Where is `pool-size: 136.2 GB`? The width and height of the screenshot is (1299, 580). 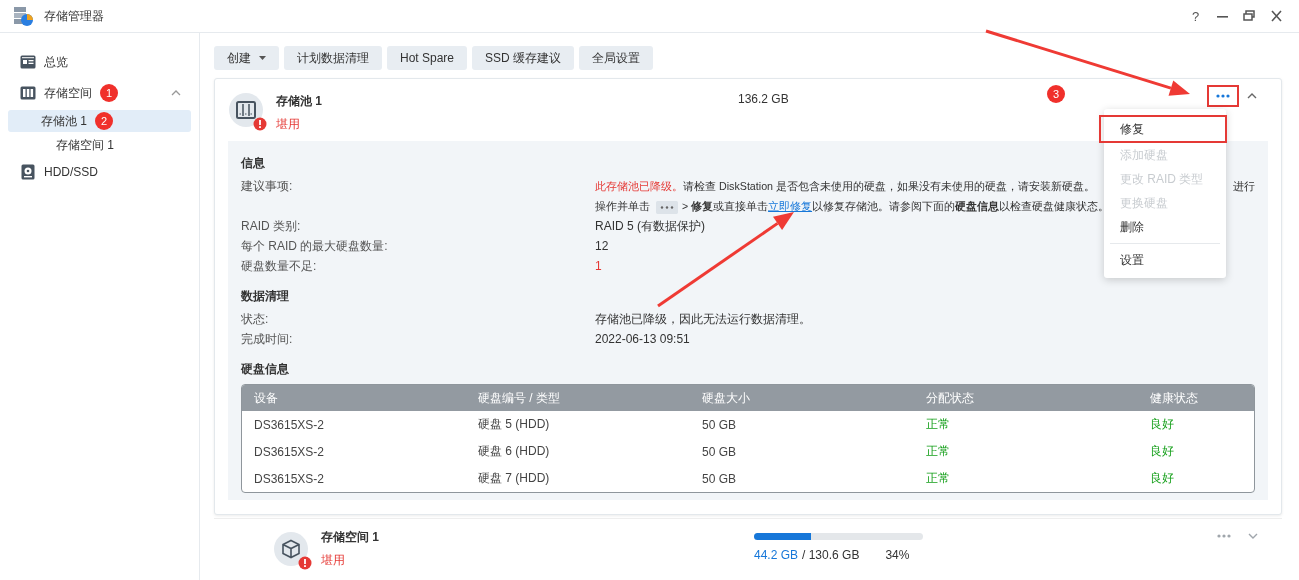 pool-size: 136.2 GB is located at coordinates (764, 98).